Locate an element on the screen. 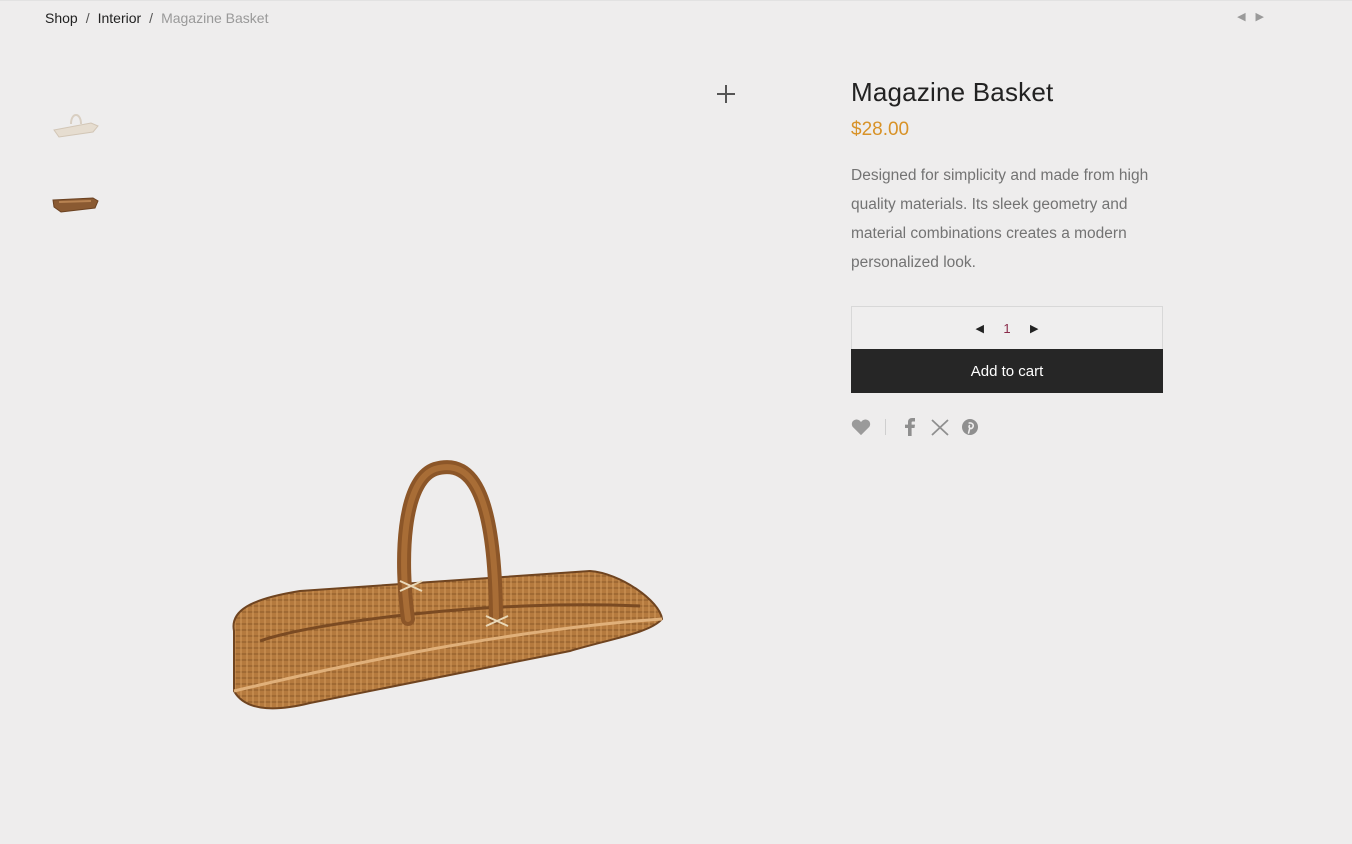 The image size is (1352, 844). heart-icon is located at coordinates (861, 427).